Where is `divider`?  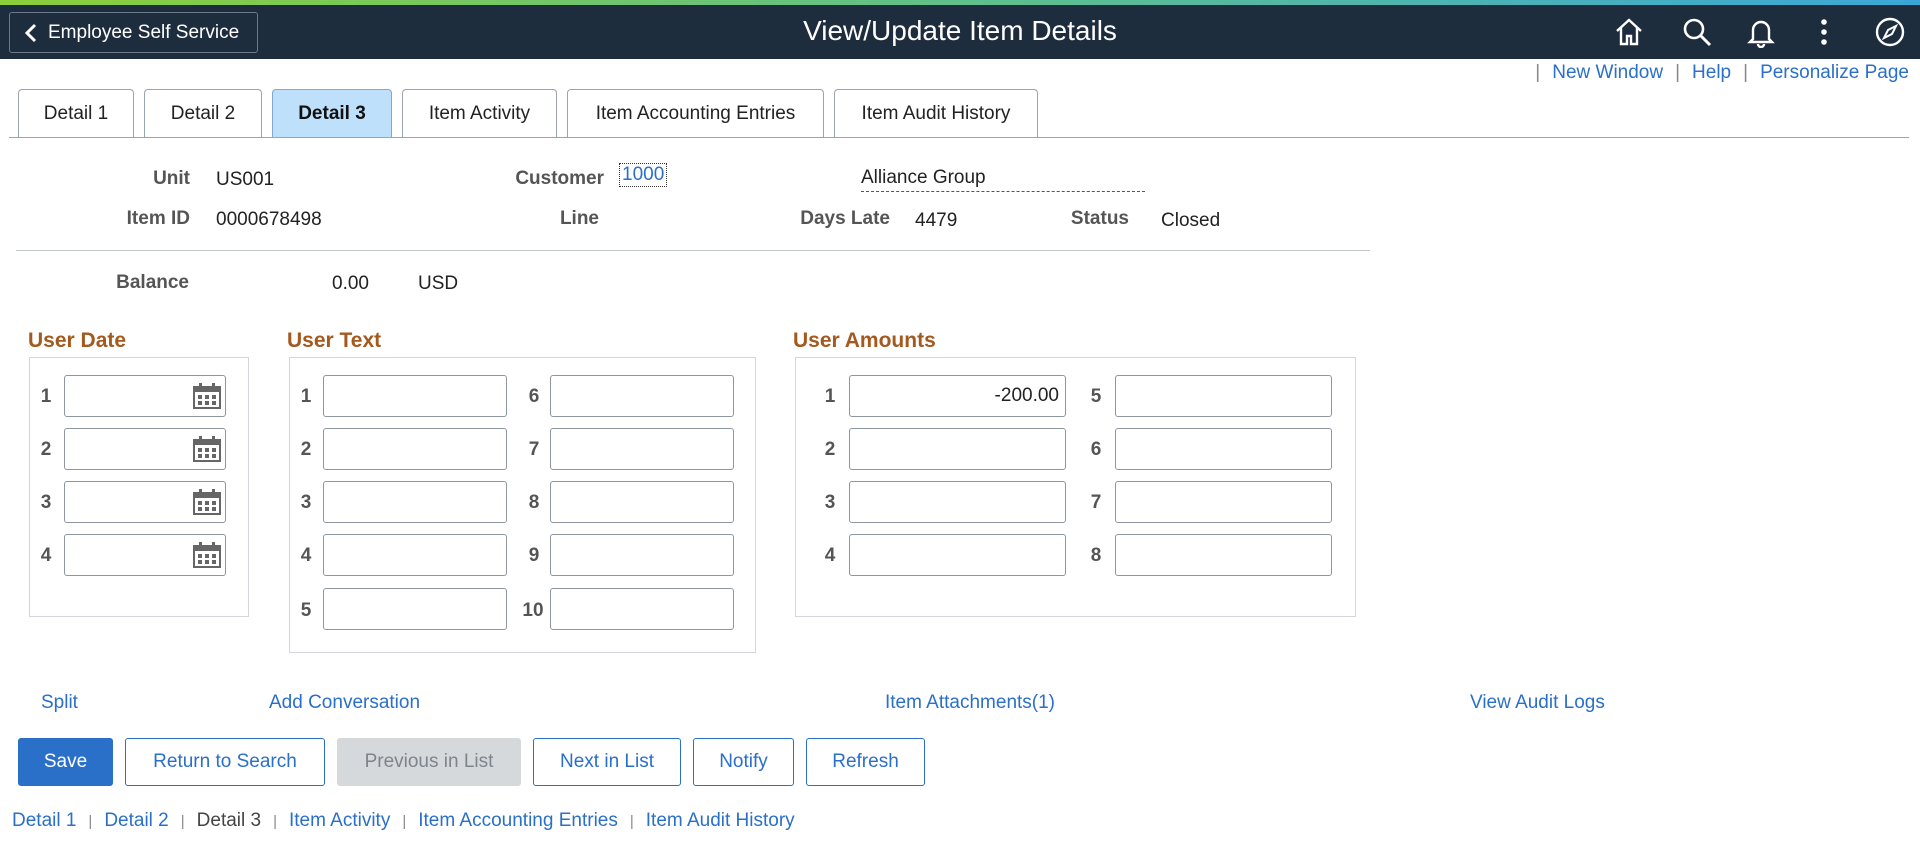
divider is located at coordinates (693, 250).